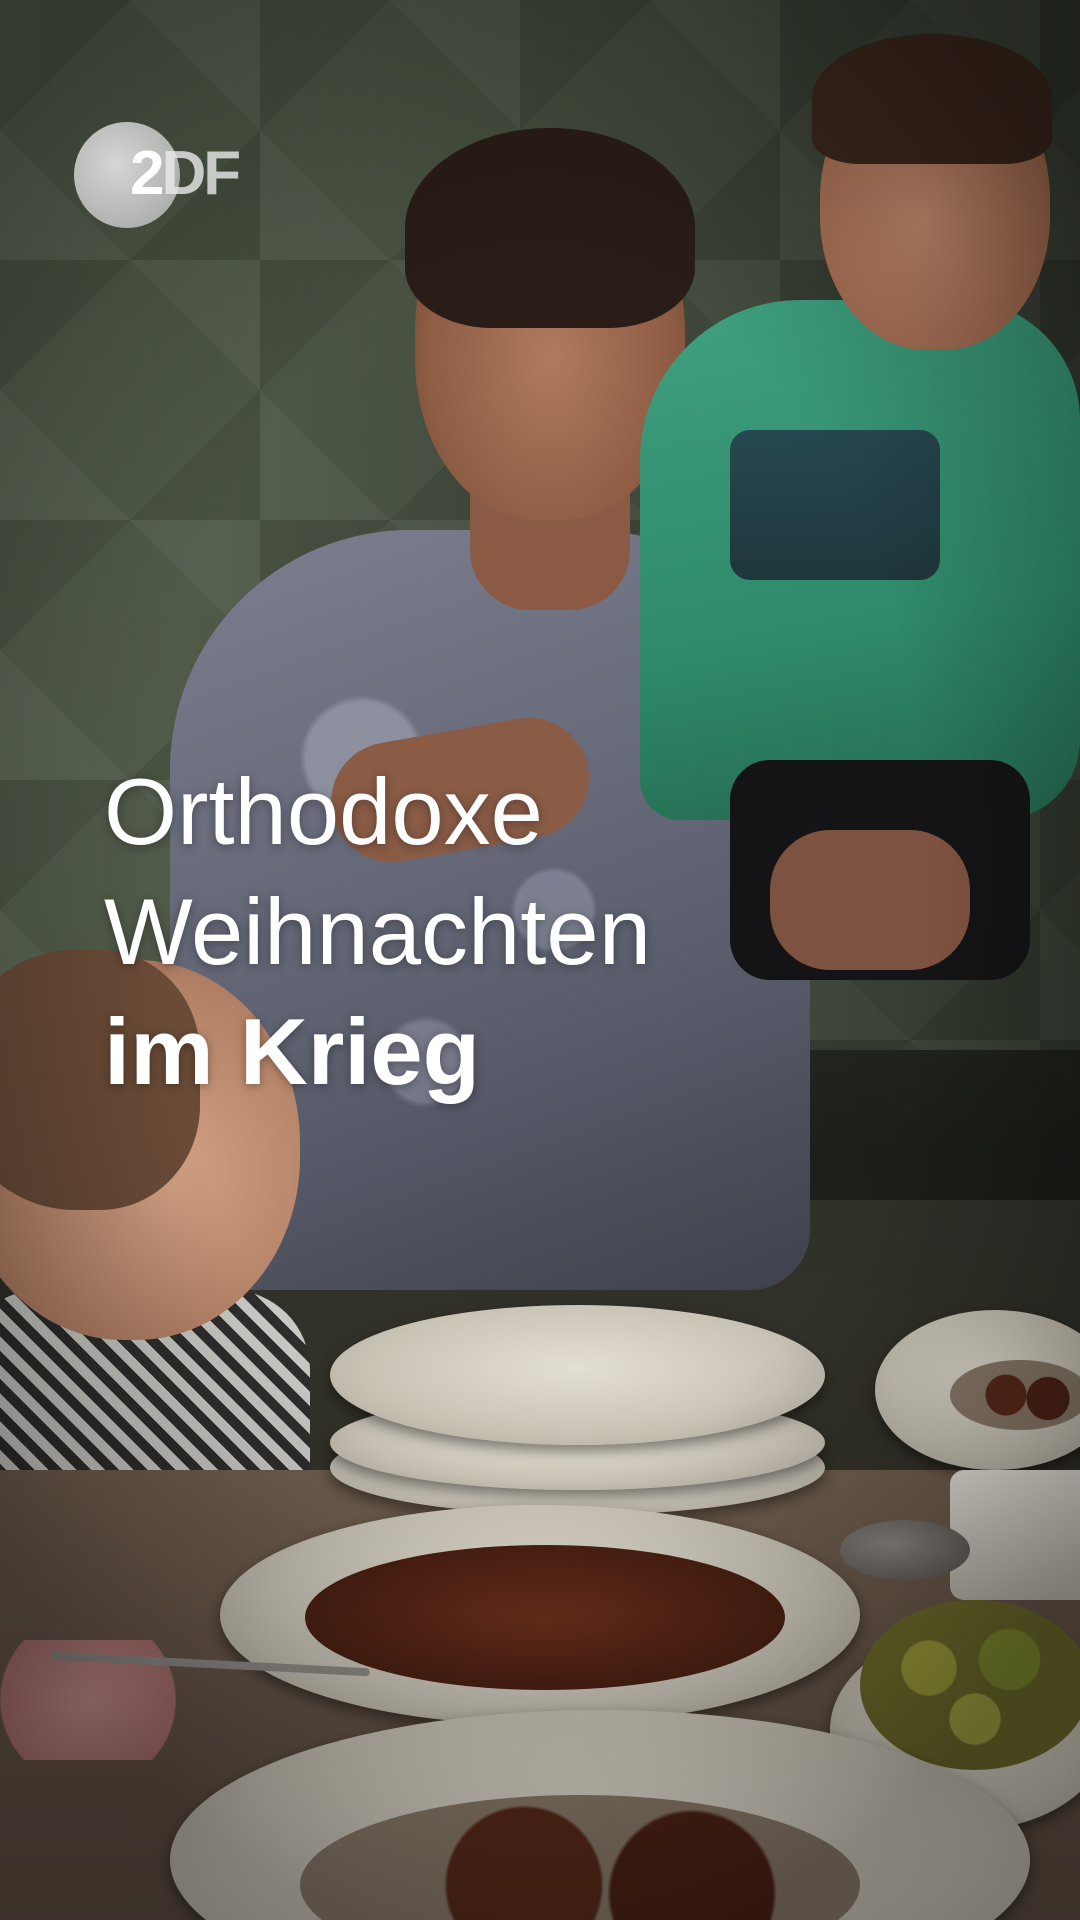 Image resolution: width=1080 pixels, height=1920 pixels. I want to click on headline-line-3: im Krieg, so click(292, 1051).